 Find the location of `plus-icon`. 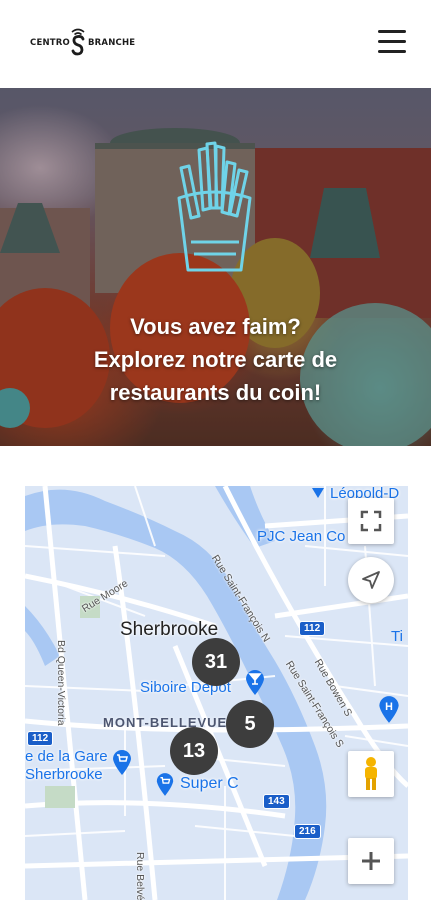

plus-icon is located at coordinates (371, 861).